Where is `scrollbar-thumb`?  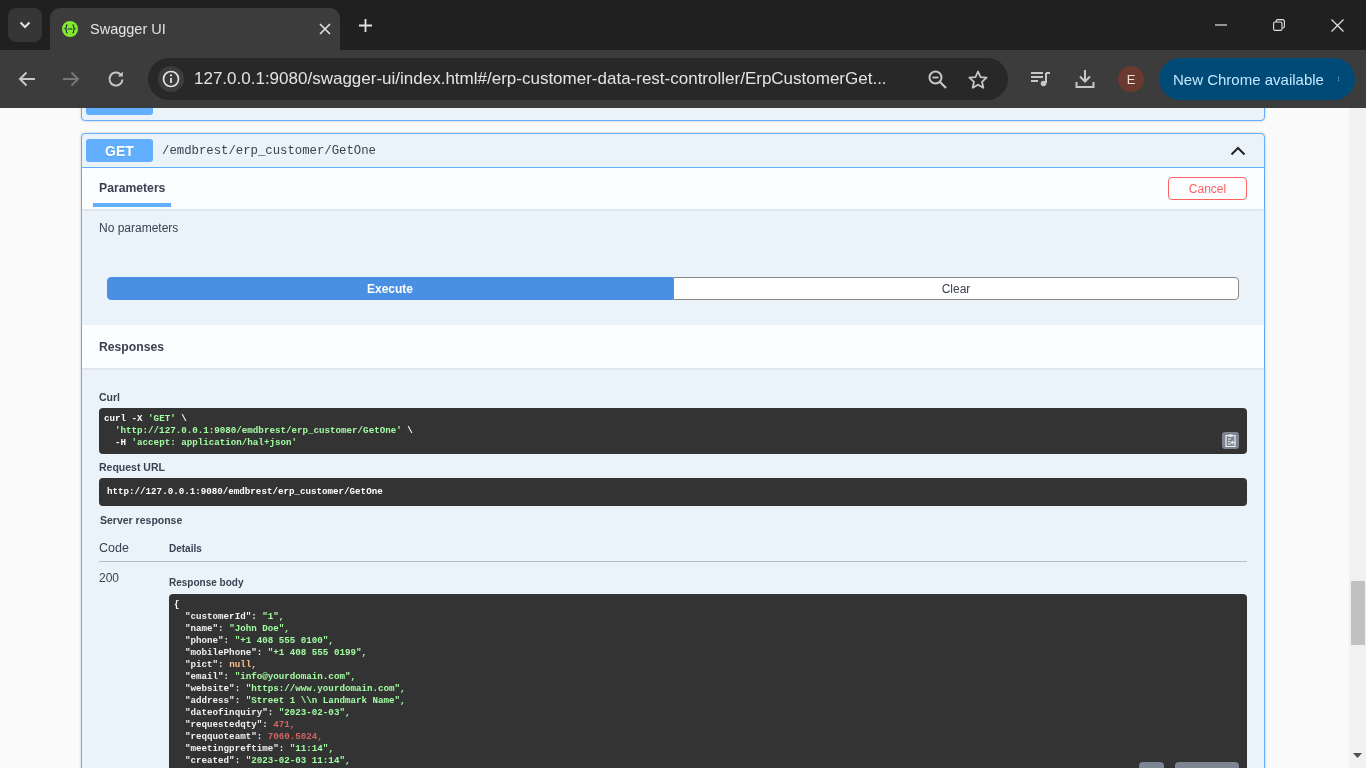
scrollbar-thumb is located at coordinates (1358, 613).